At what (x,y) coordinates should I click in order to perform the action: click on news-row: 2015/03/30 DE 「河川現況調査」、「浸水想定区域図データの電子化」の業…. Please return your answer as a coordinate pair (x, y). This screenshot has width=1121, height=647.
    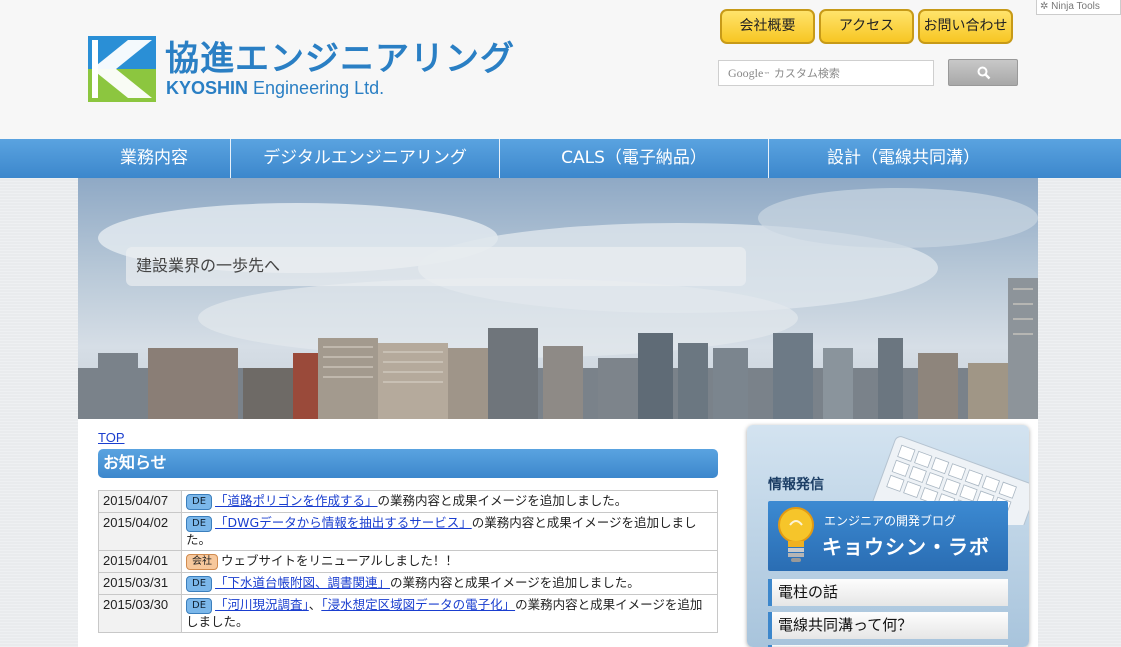
    Looking at the image, I should click on (408, 613).